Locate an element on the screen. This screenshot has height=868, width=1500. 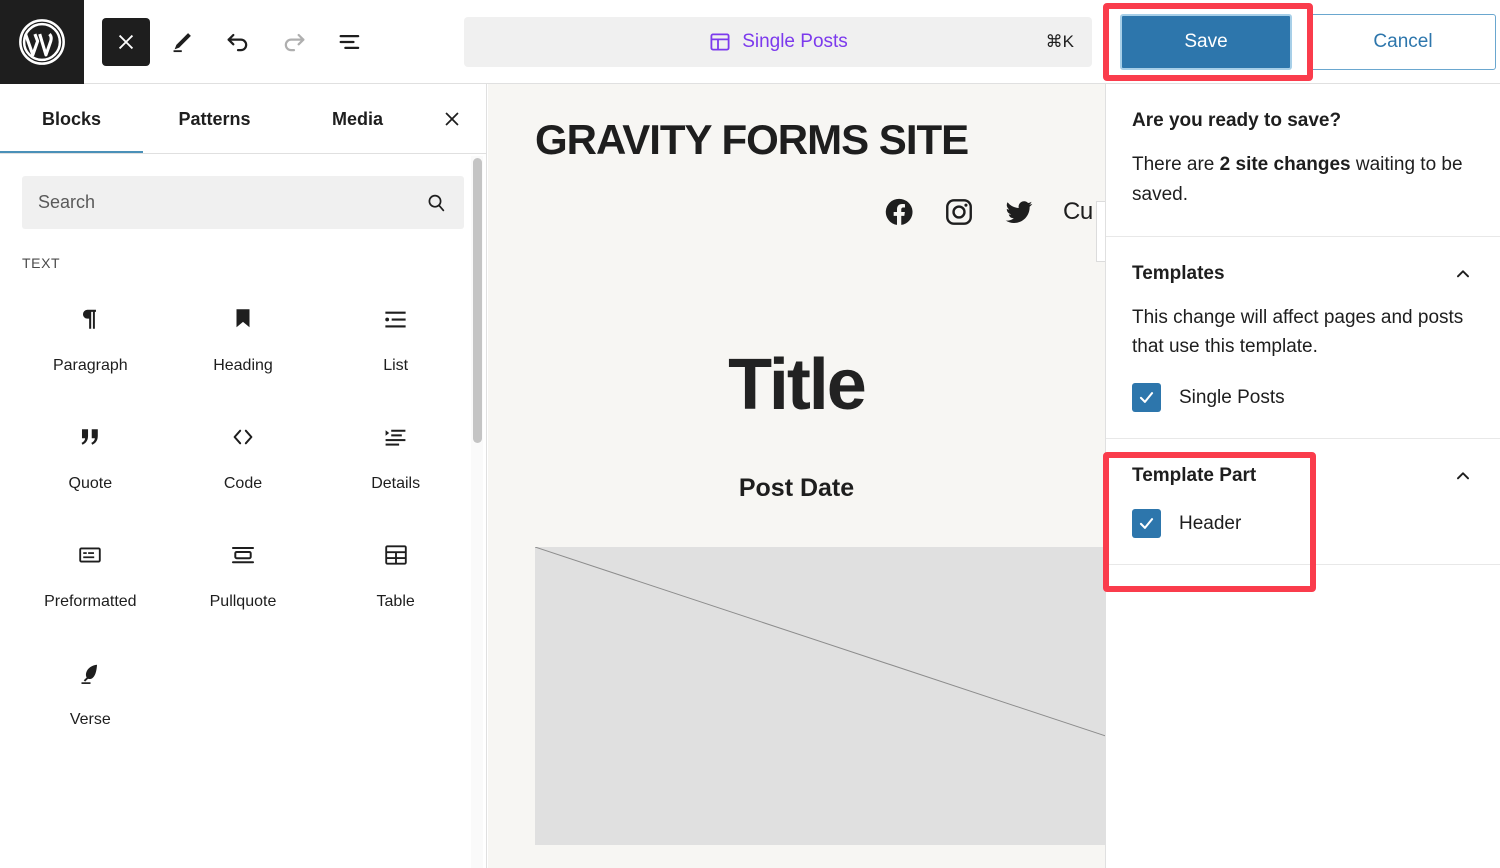
templates-checkbox-row: Single Posts is located at coordinates (1303, 397).